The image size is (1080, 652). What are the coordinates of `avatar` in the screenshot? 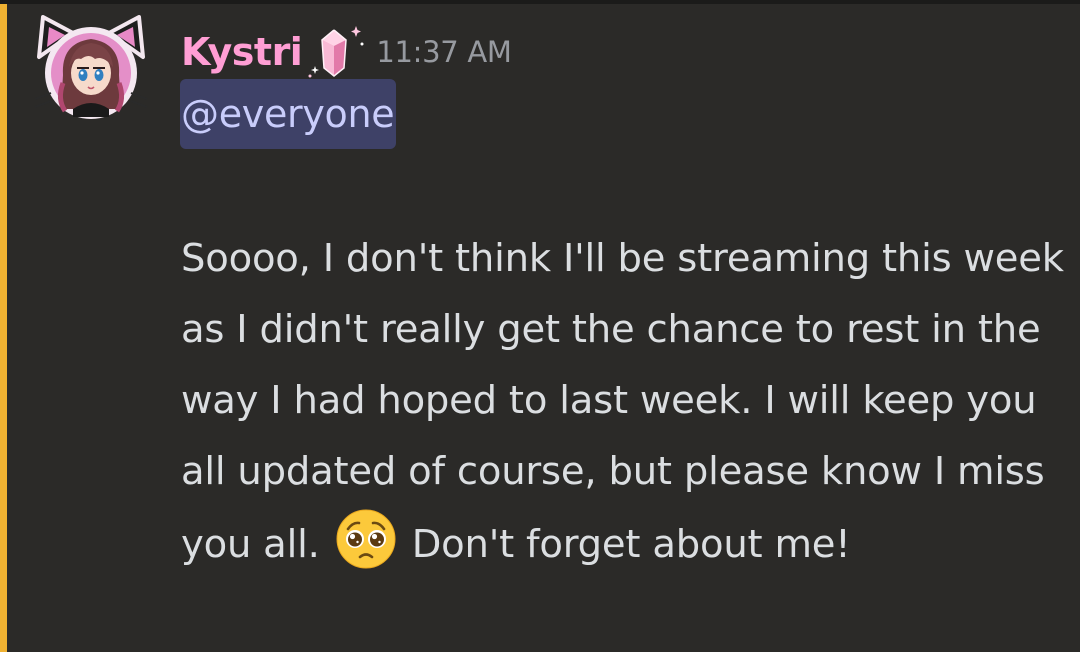 It's located at (91, 67).